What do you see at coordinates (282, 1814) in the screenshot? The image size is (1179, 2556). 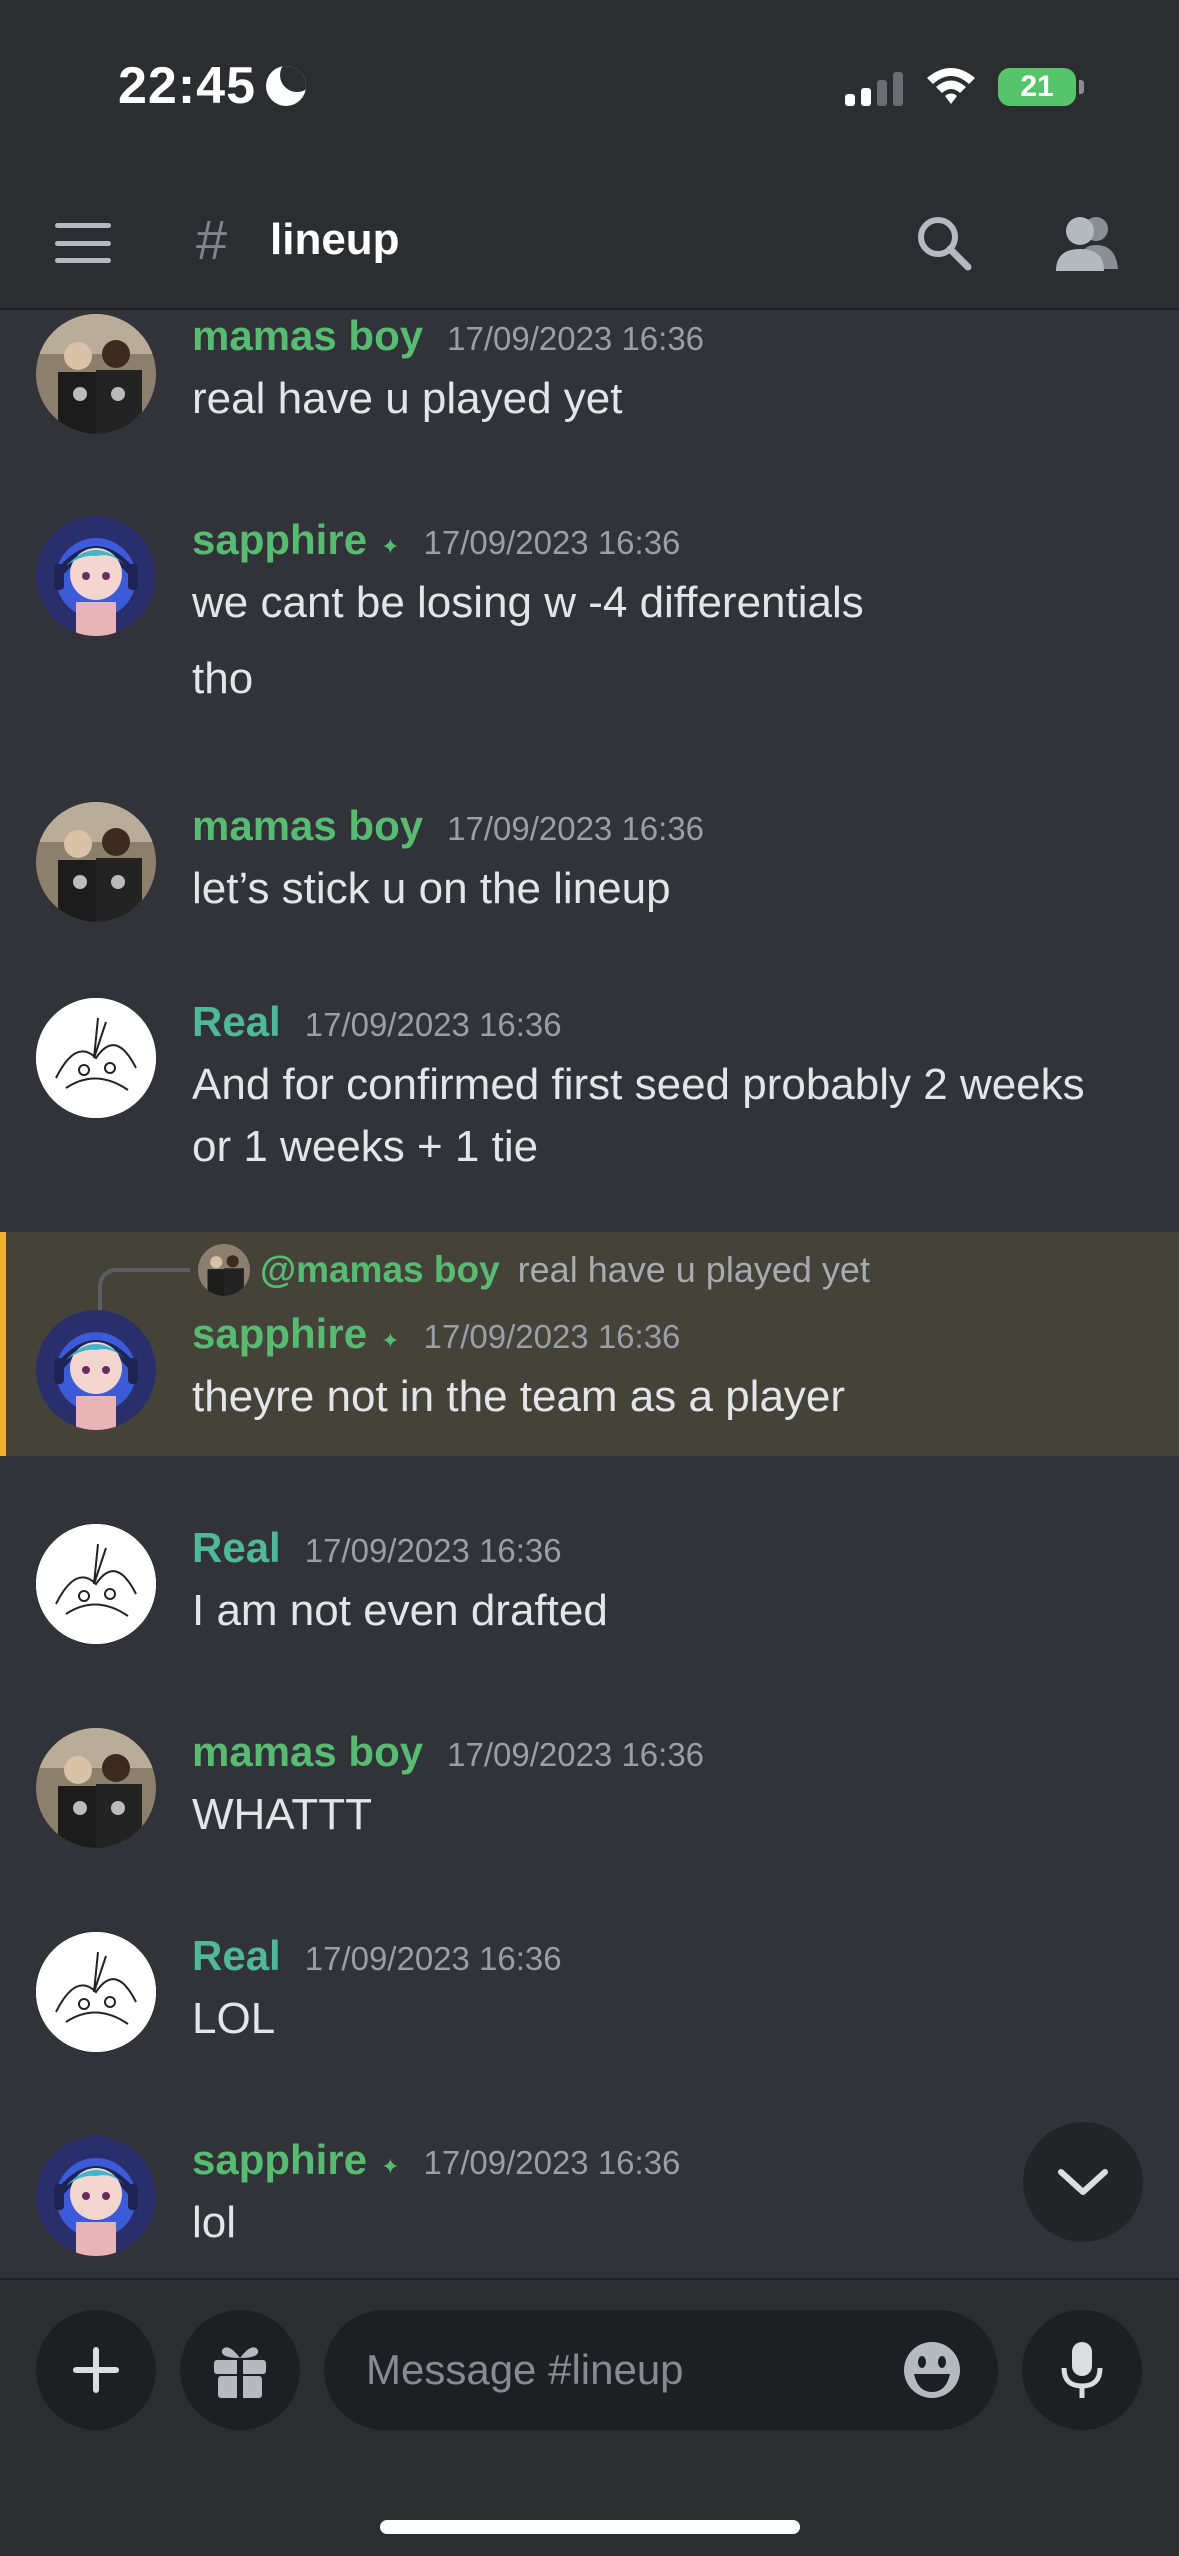 I see `message-text: WHATTT` at bounding box center [282, 1814].